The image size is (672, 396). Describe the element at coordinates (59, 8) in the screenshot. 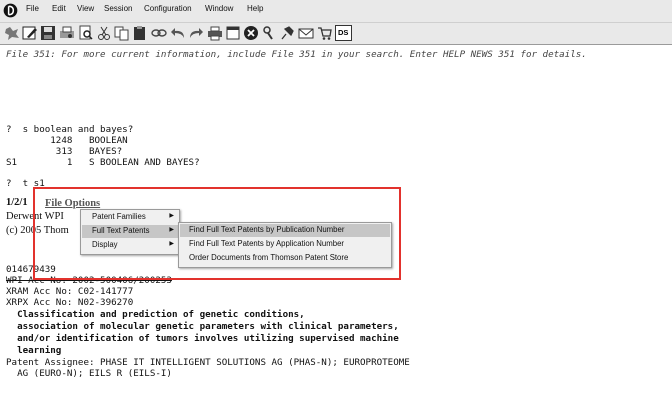

I see `menu-edit: Edit` at that location.